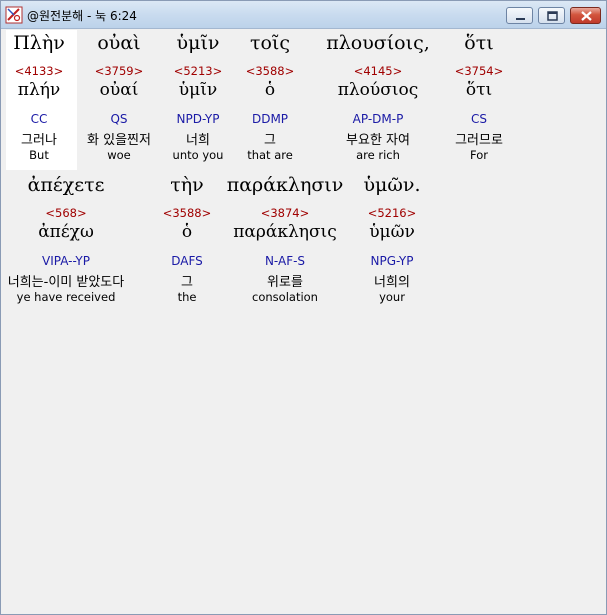  Describe the element at coordinates (66, 261) in the screenshot. I see `word-parse: VIPA--YP` at that location.